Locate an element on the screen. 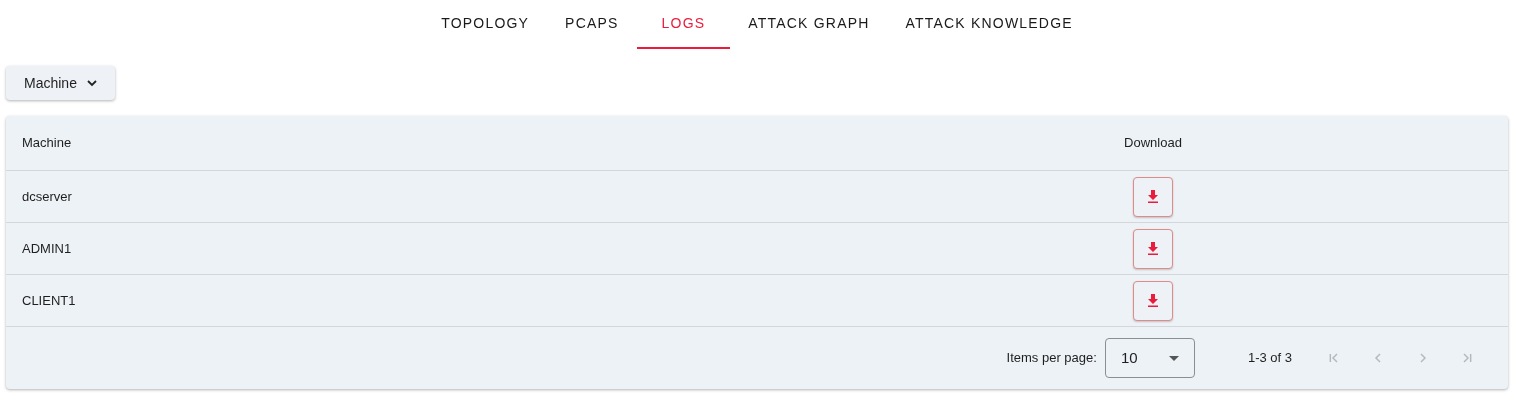 The width and height of the screenshot is (1514, 401). tab: LOGS is located at coordinates (683, 24).